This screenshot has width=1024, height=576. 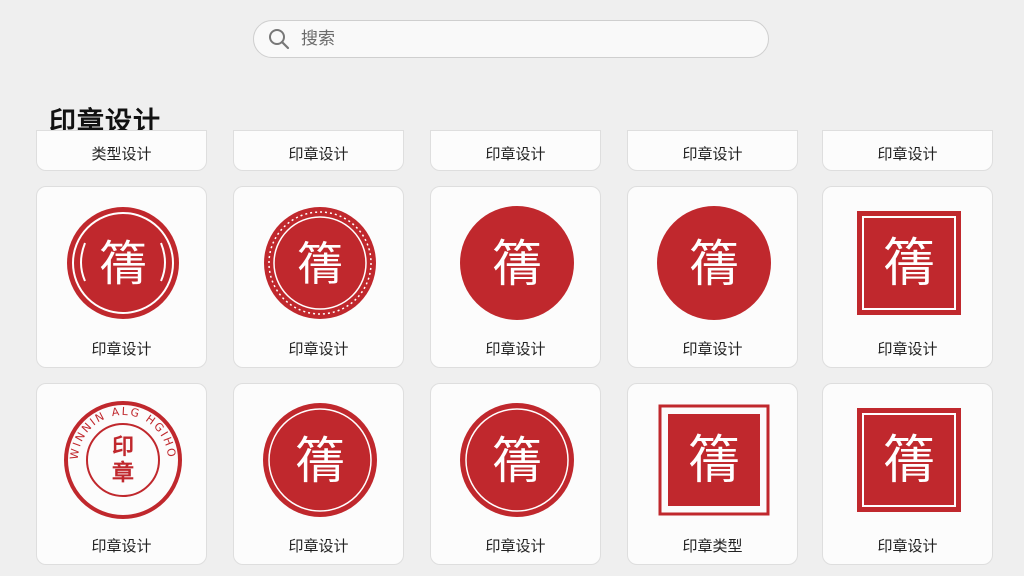 I want to click on search-bar, so click(x=511, y=39).